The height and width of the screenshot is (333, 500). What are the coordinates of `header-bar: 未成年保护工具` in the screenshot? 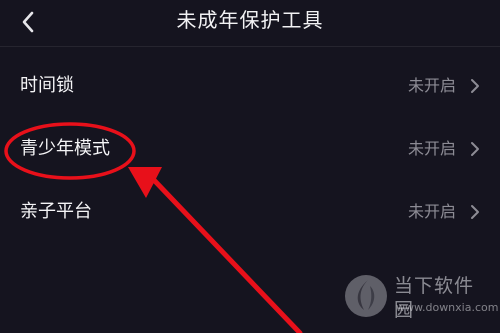 It's located at (250, 23).